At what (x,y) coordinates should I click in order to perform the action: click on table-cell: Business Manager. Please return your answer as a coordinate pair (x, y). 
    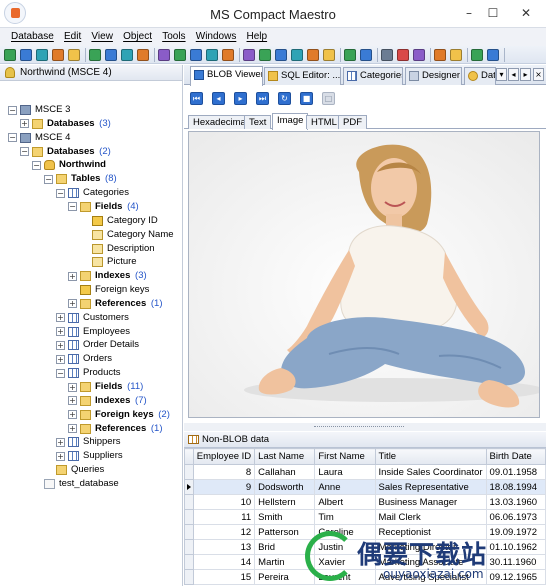
    Looking at the image, I should click on (430, 502).